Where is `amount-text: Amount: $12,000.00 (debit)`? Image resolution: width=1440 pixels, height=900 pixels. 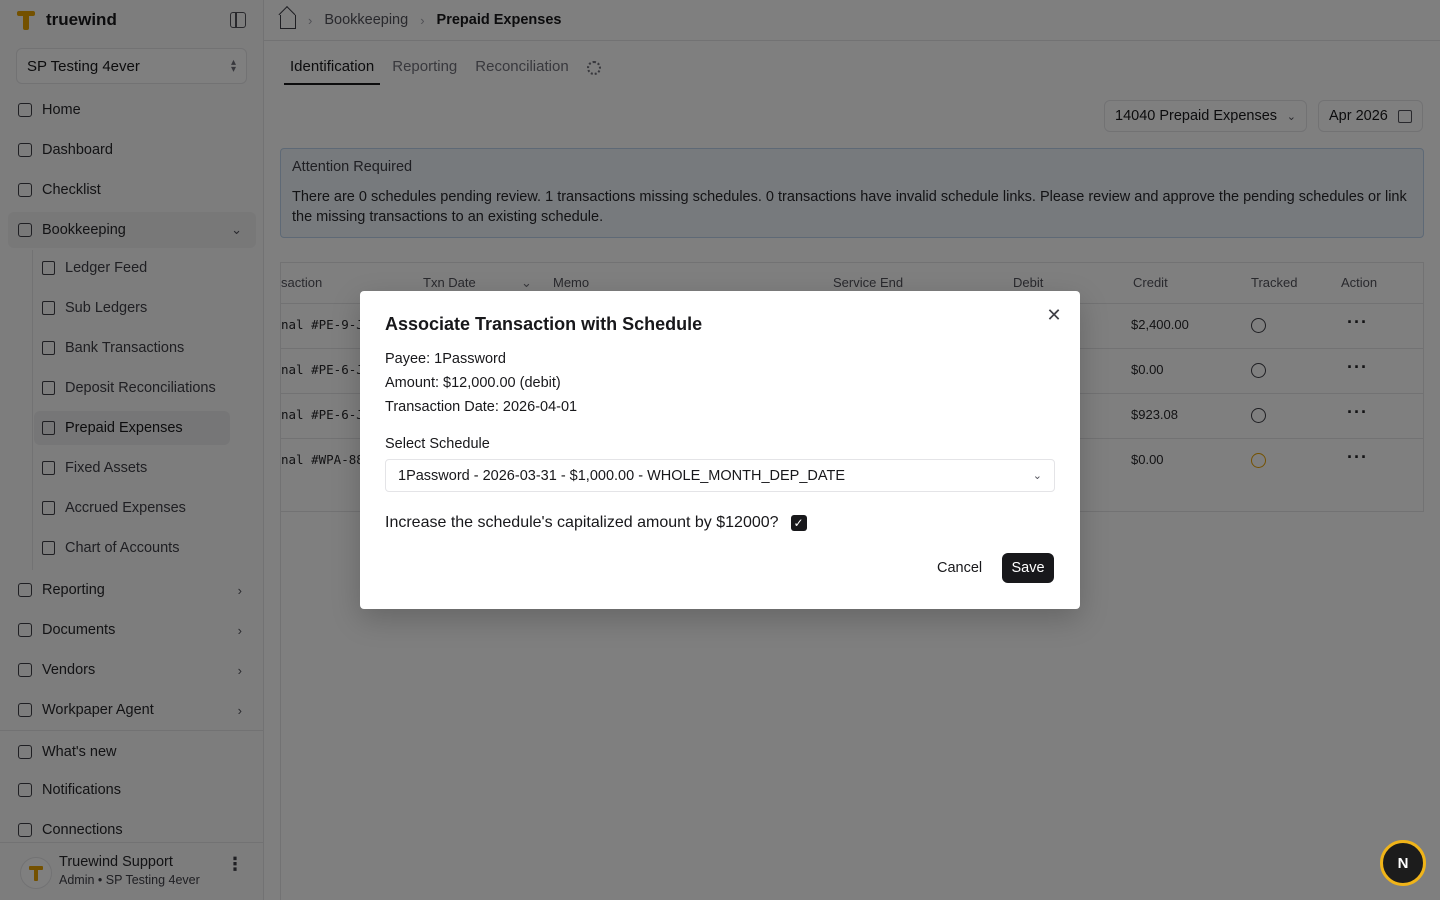
amount-text: Amount: $12,000.00 (debit) is located at coordinates (473, 383).